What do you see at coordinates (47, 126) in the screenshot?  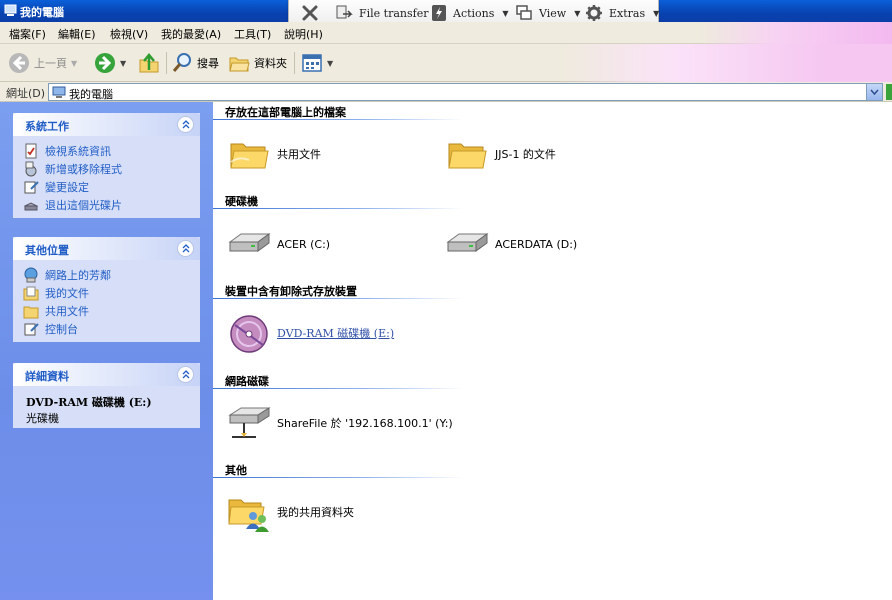 I see `panel-title: 系統工作` at bounding box center [47, 126].